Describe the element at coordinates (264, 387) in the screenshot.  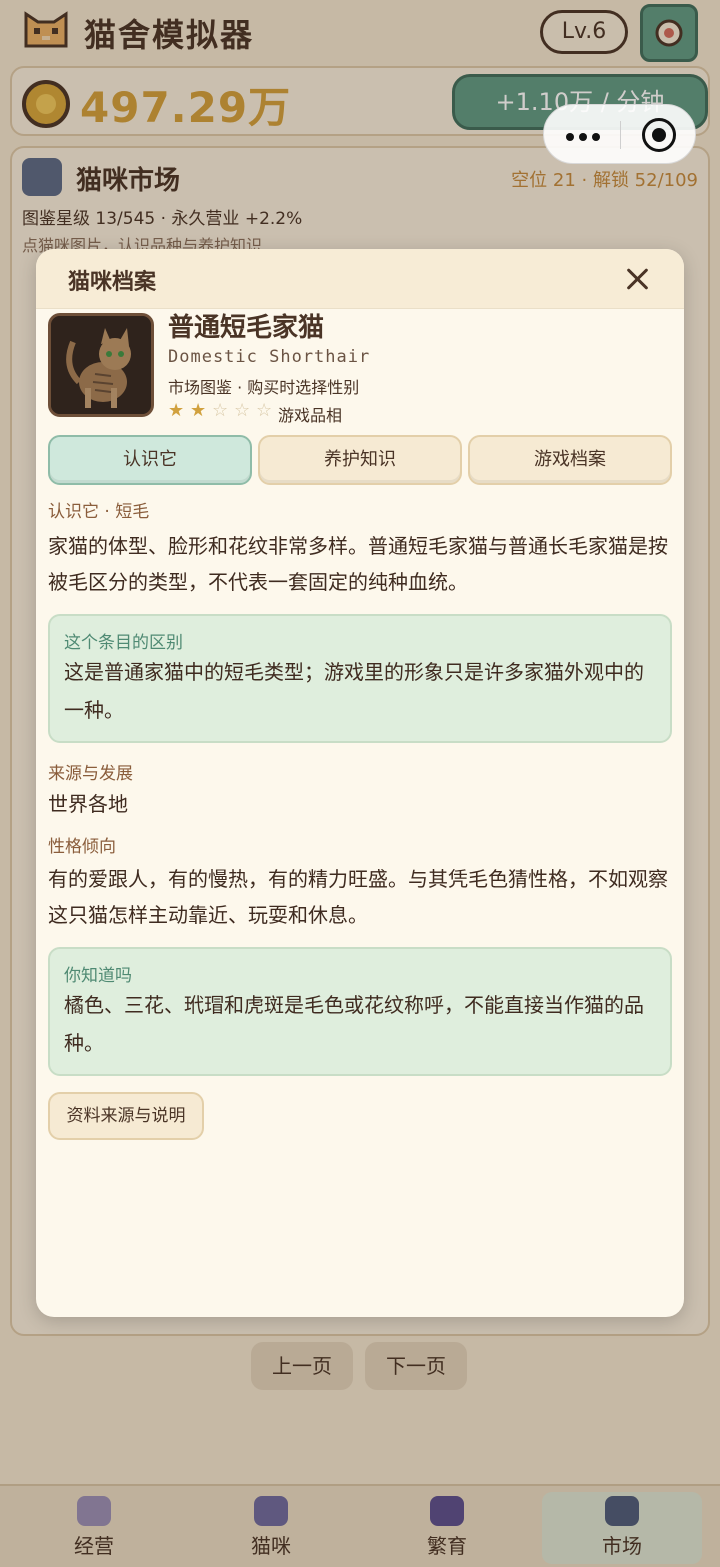
I see `cat-meta: 市场图鉴 · 购买时选择性别` at that location.